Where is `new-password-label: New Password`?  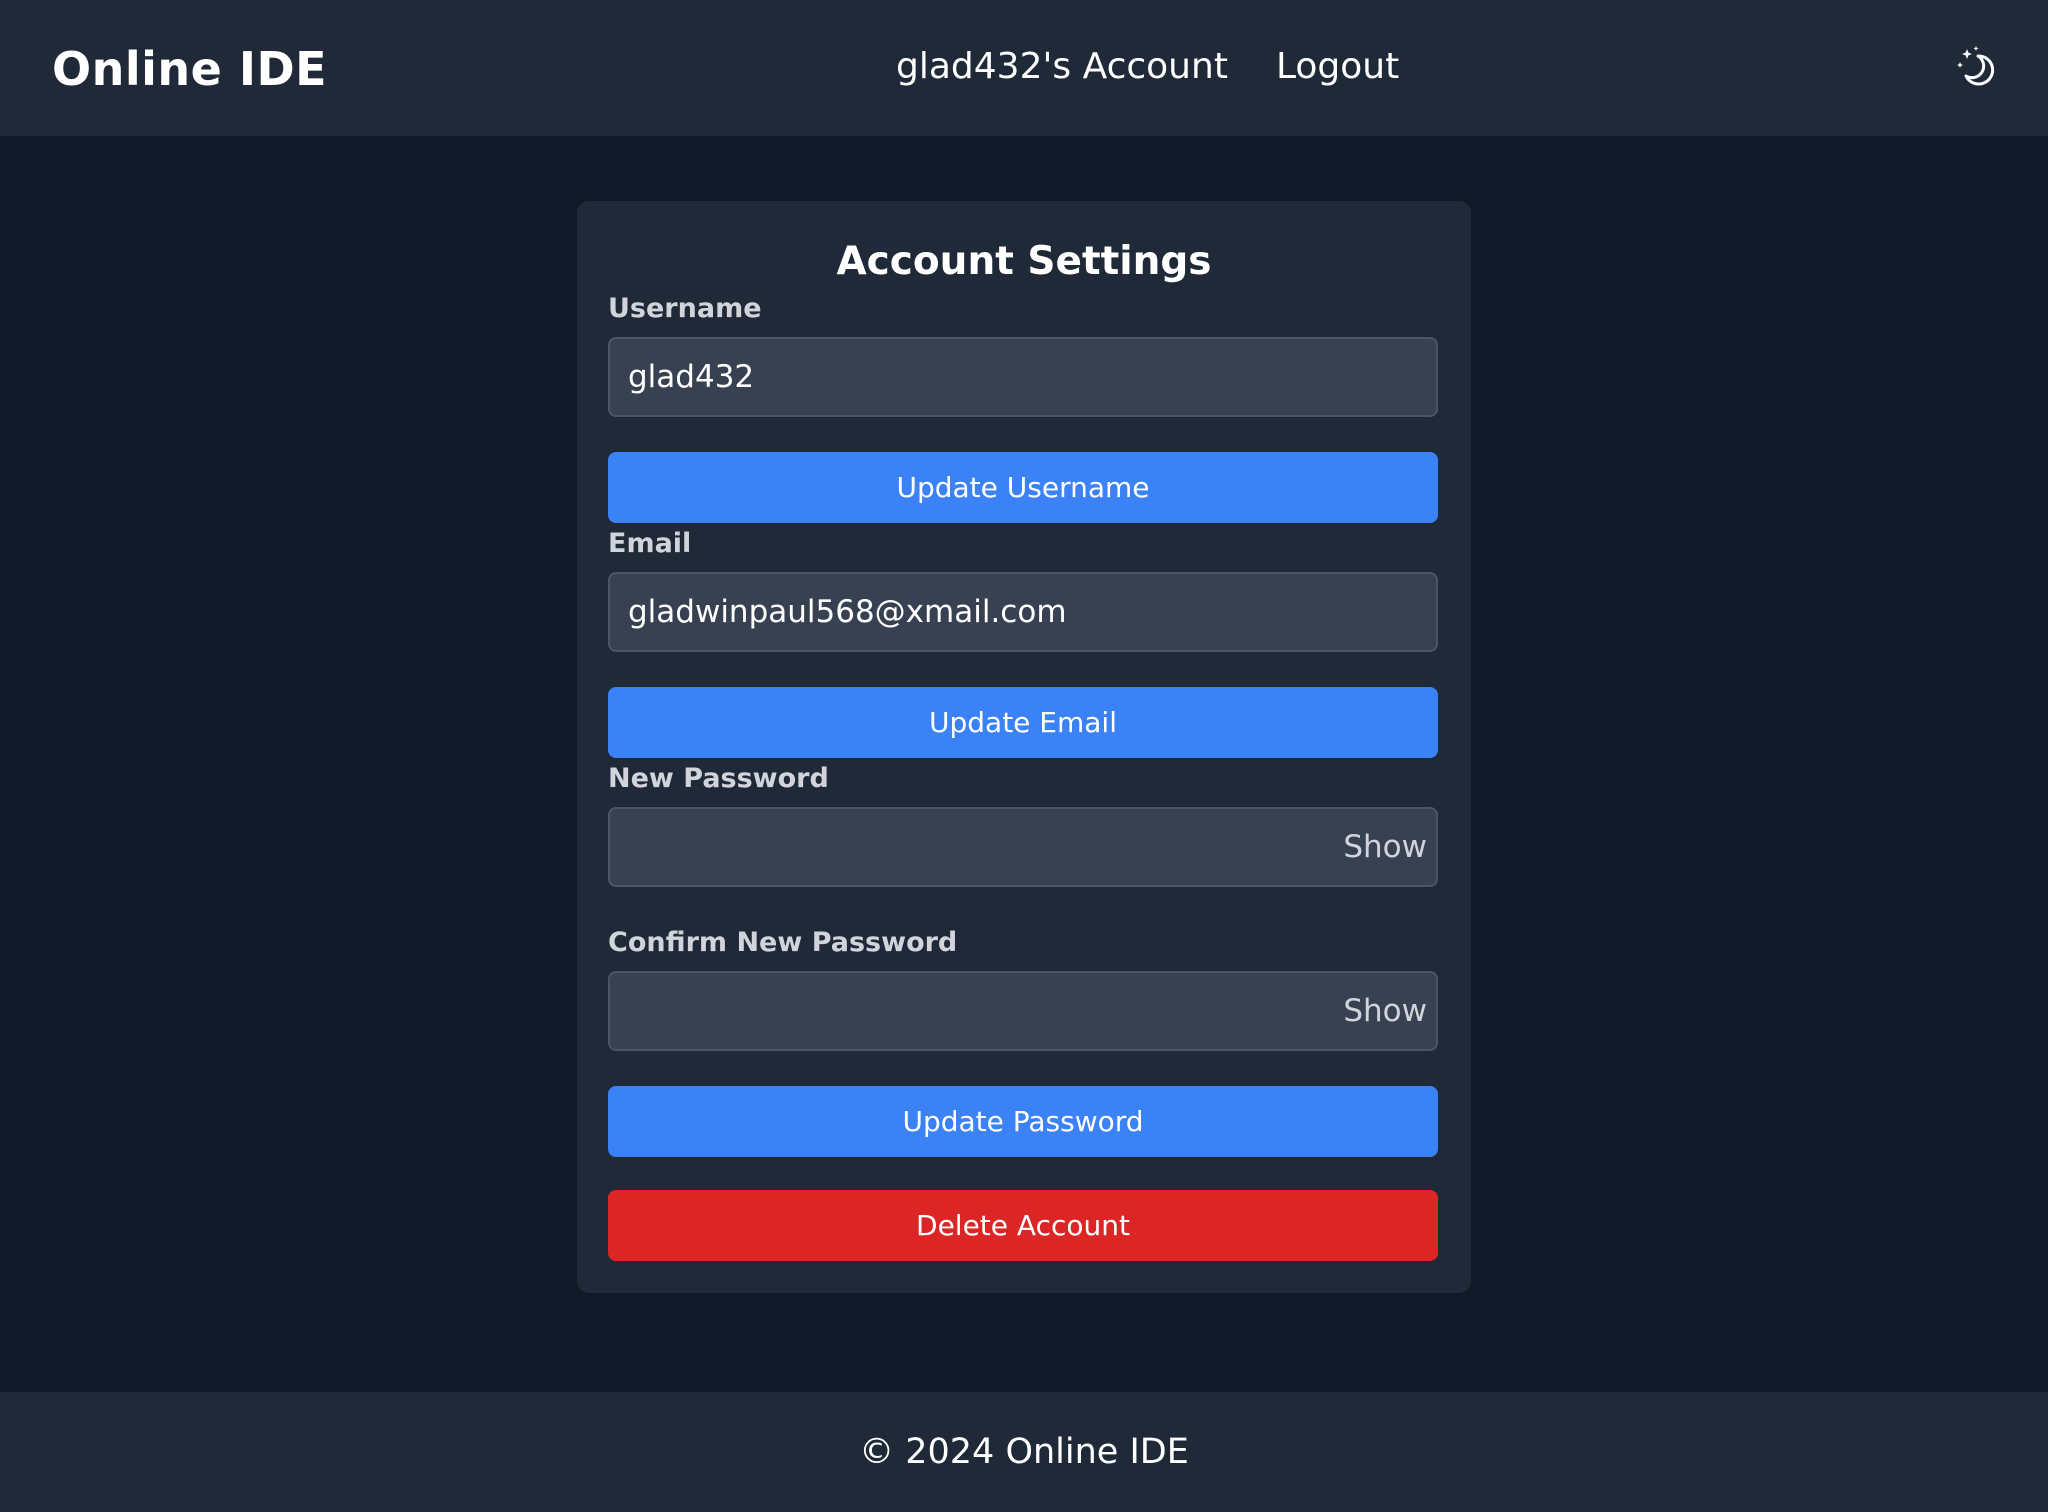
new-password-label: New Password is located at coordinates (718, 778).